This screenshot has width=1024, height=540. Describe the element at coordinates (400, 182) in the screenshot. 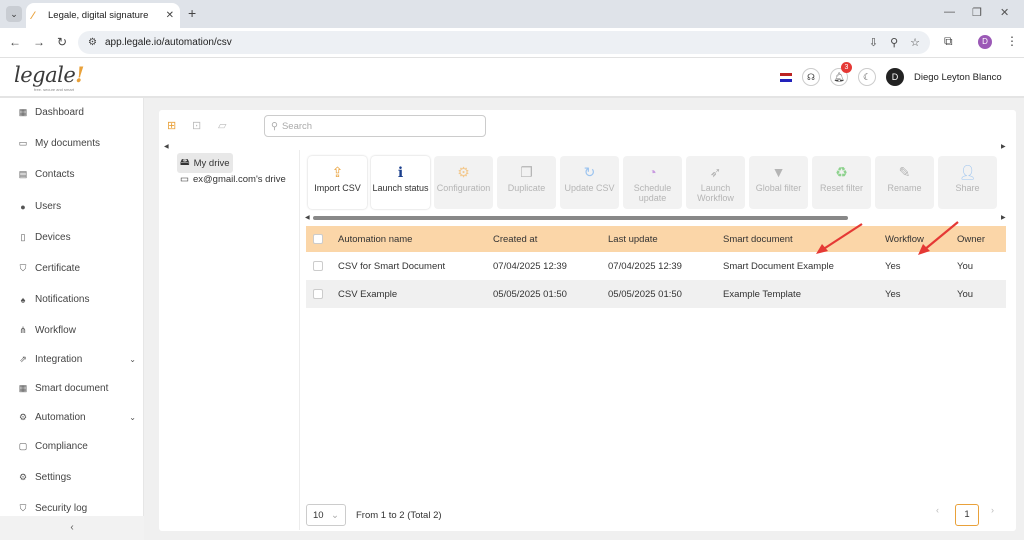

I see `launch-status-button: ℹ Launch status` at that location.